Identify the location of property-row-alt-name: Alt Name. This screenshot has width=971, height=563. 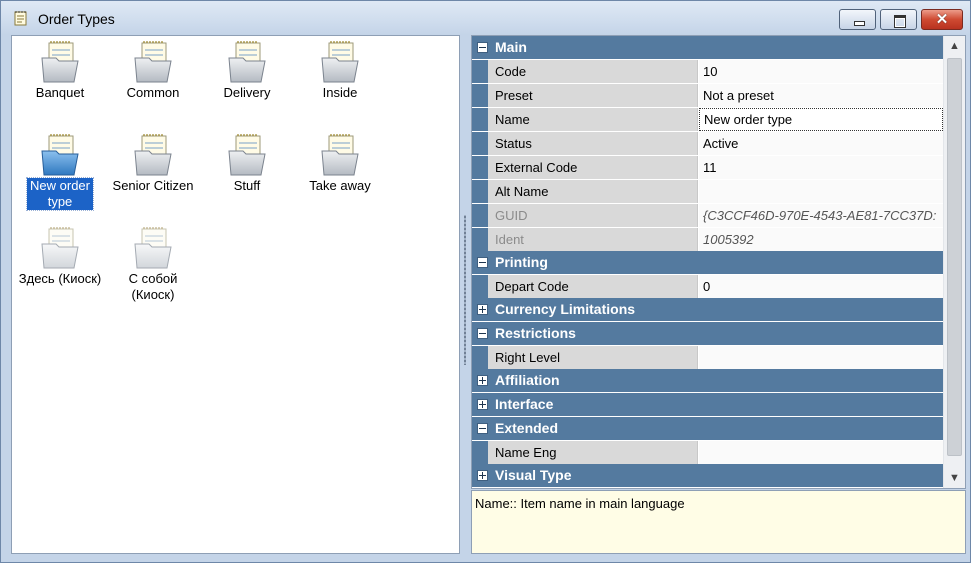
(707, 191).